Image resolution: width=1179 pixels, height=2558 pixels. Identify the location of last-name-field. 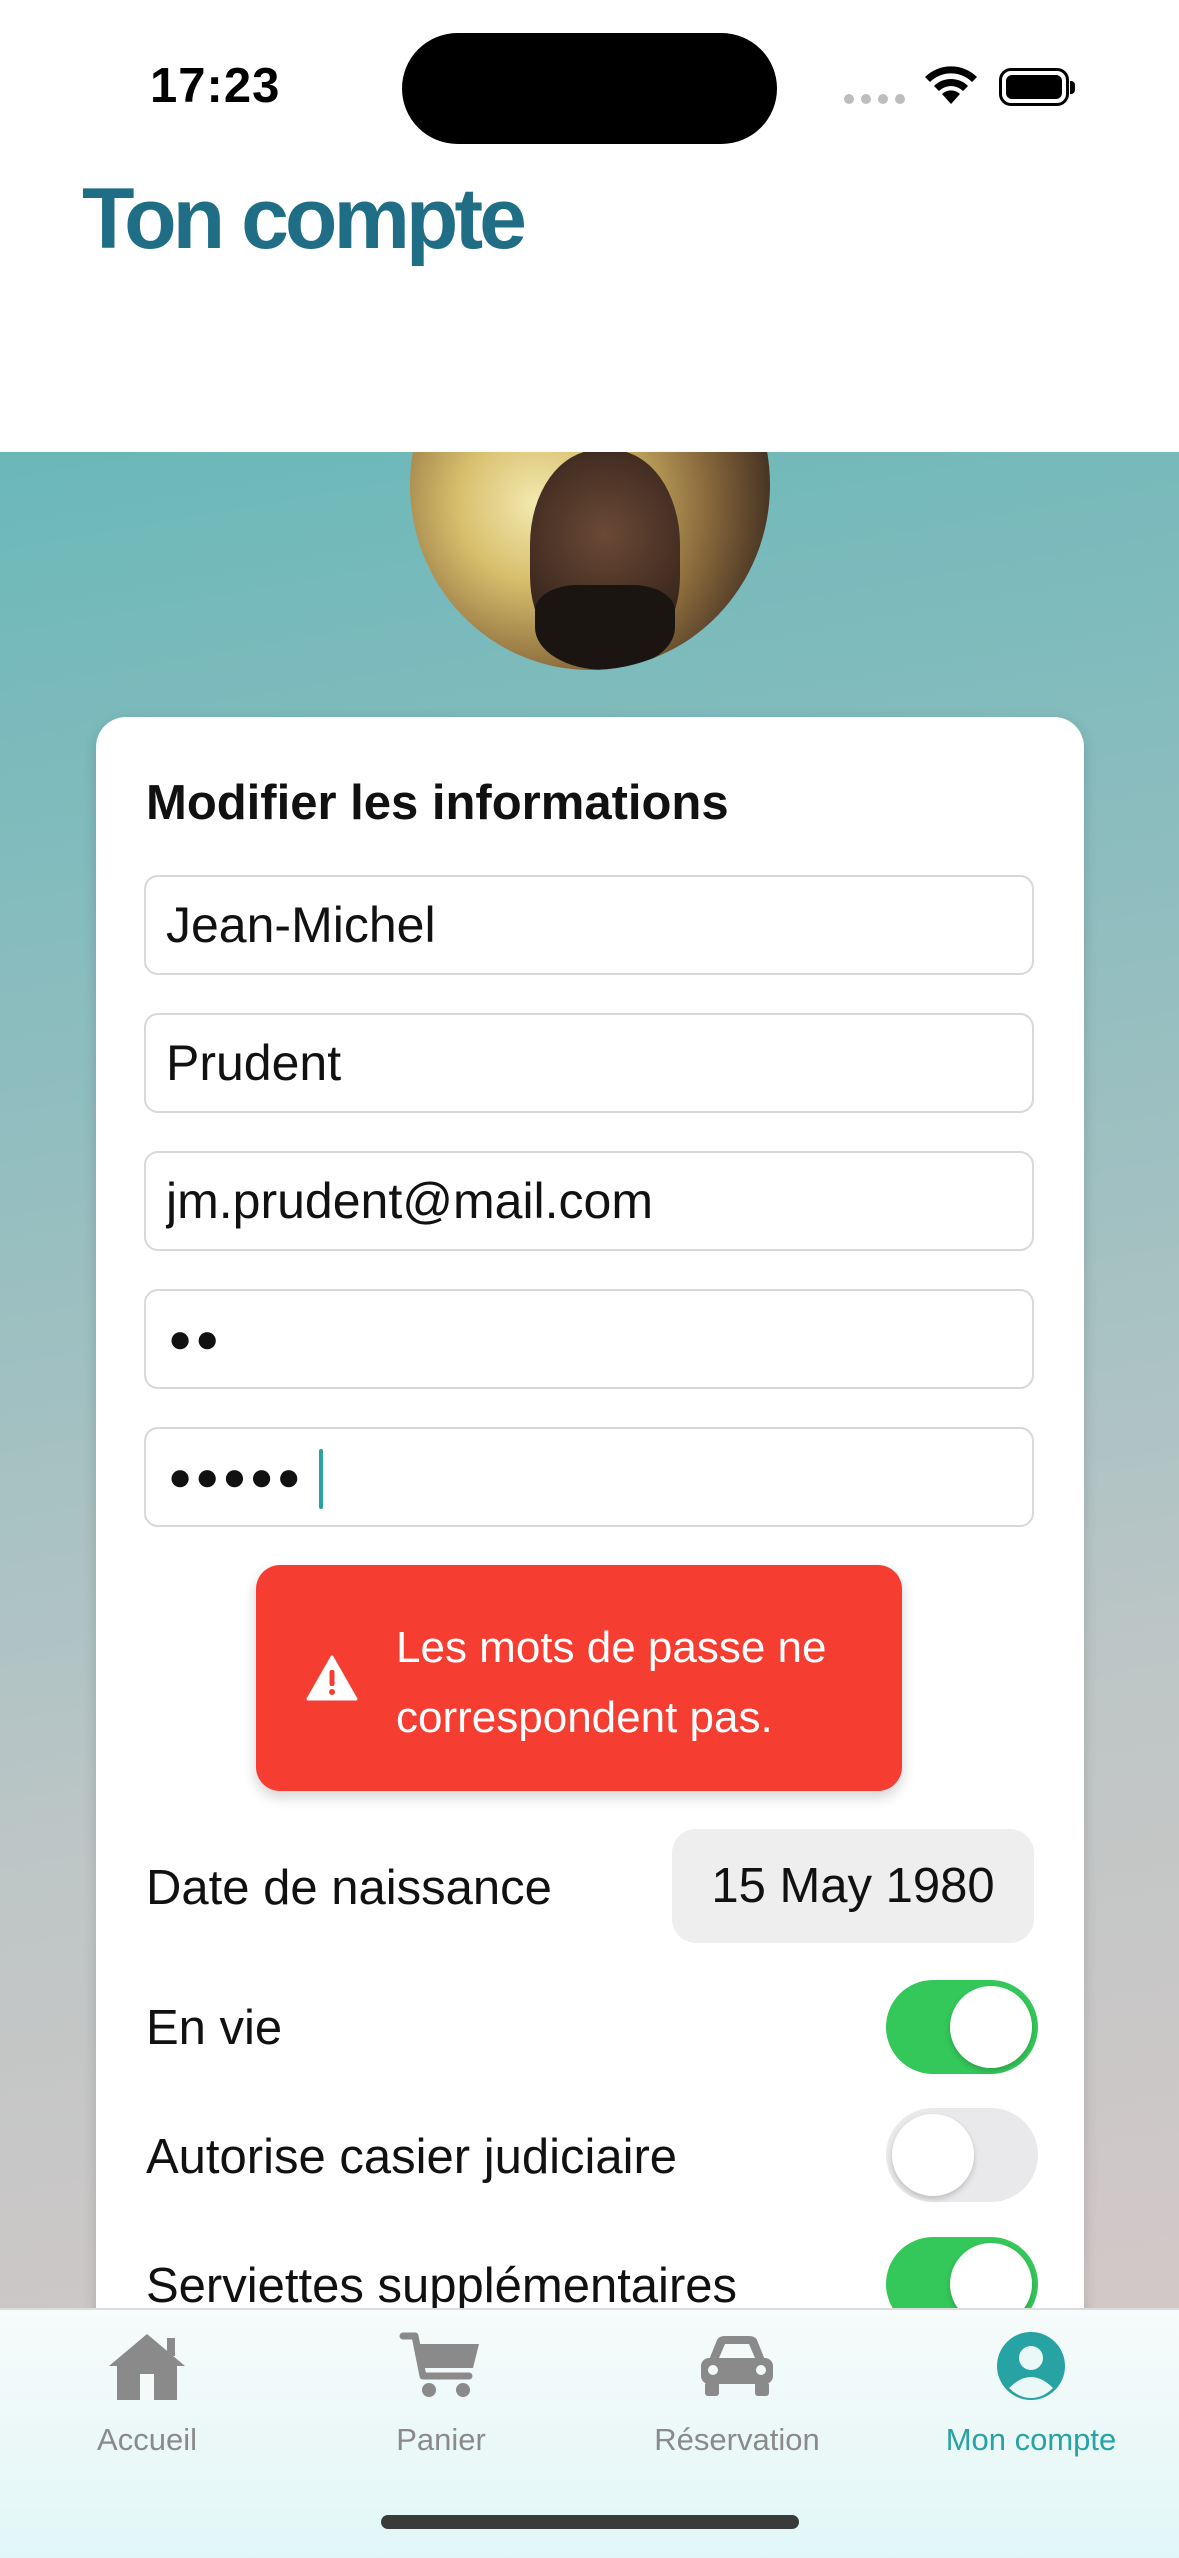
(589, 1063).